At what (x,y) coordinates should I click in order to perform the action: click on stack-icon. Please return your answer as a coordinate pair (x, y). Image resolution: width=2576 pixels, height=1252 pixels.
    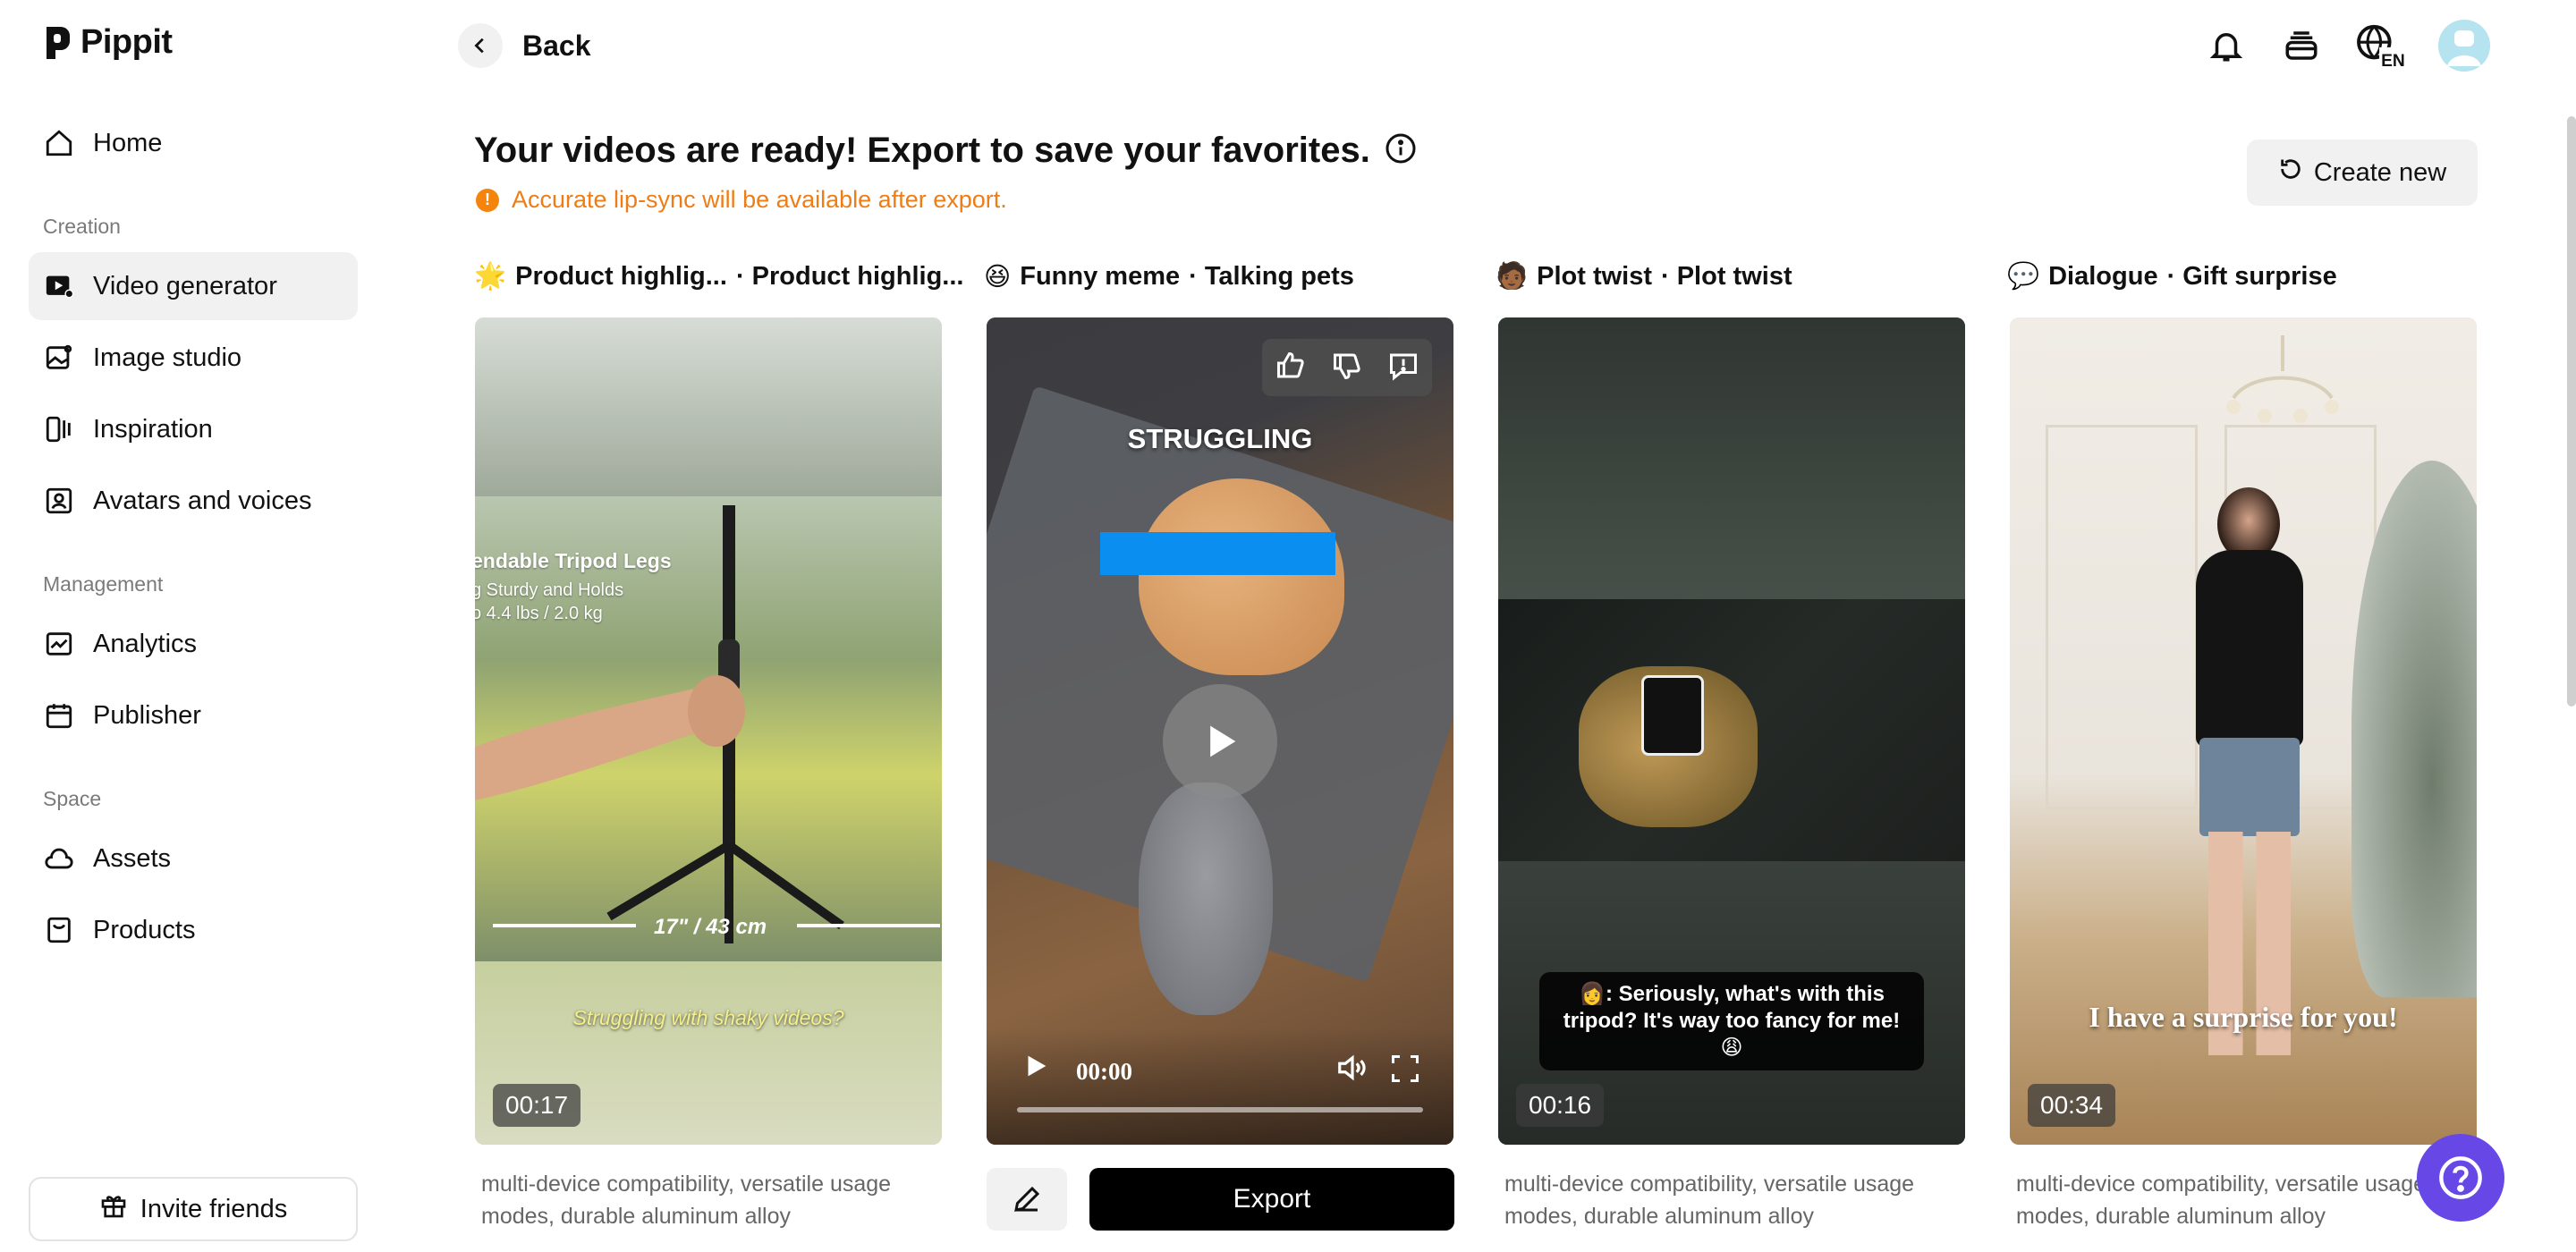
    Looking at the image, I should click on (2301, 46).